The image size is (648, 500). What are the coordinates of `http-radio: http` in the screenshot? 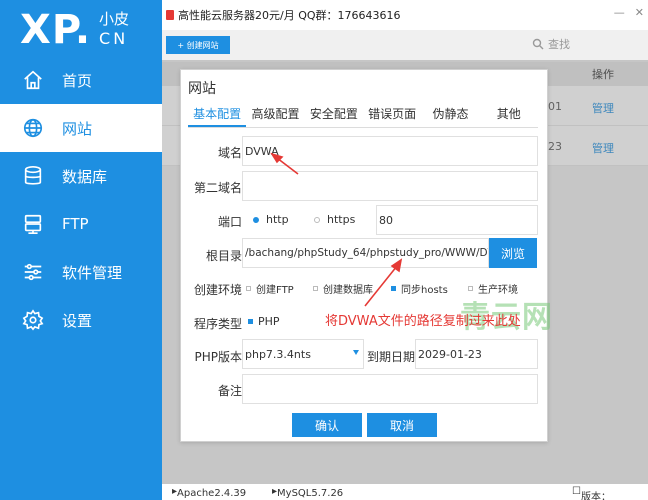 It's located at (271, 219).